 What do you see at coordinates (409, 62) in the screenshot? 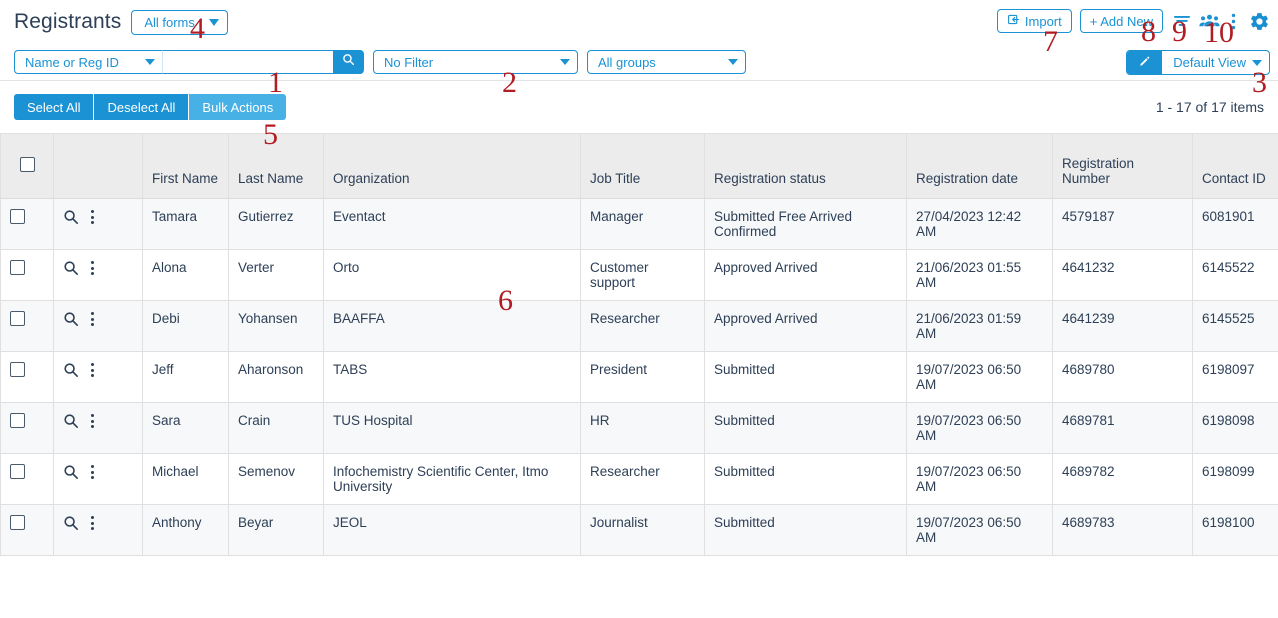
I see `status-filter-label: No Filter` at bounding box center [409, 62].